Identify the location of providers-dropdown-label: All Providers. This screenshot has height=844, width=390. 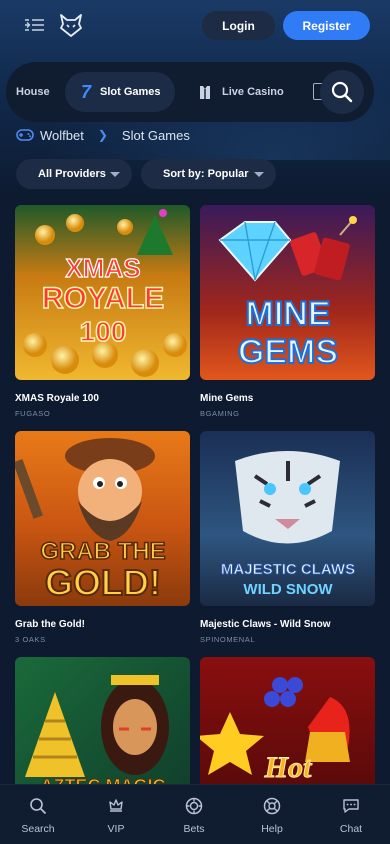
(72, 174).